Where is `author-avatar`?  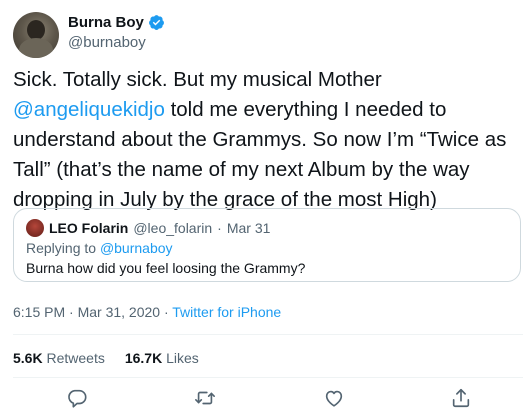 author-avatar is located at coordinates (36, 35).